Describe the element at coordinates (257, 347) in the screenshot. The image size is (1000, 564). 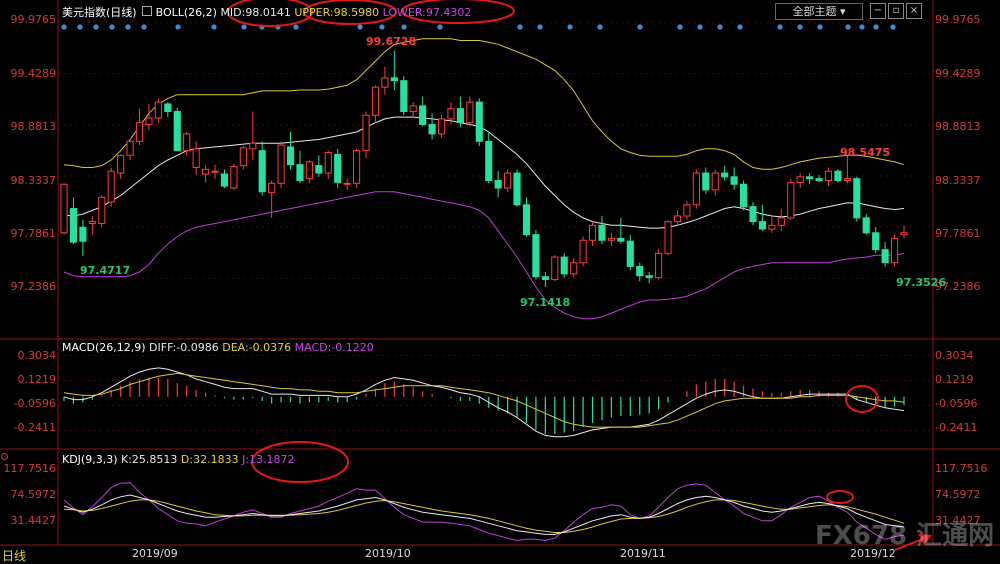
I see `macd-dea-value: DEA:-0.0376` at that location.